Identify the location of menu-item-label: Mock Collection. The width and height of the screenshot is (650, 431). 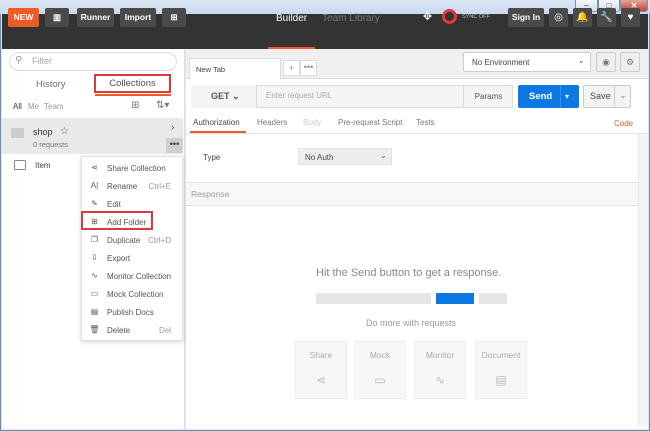
(135, 294).